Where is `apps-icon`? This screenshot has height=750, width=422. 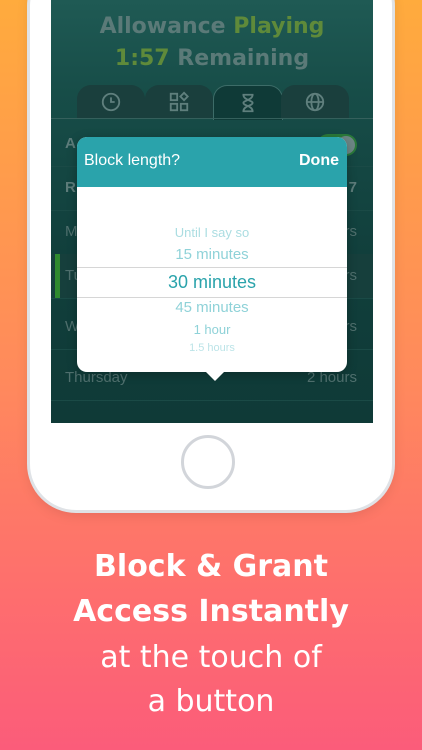
apps-icon is located at coordinates (179, 101).